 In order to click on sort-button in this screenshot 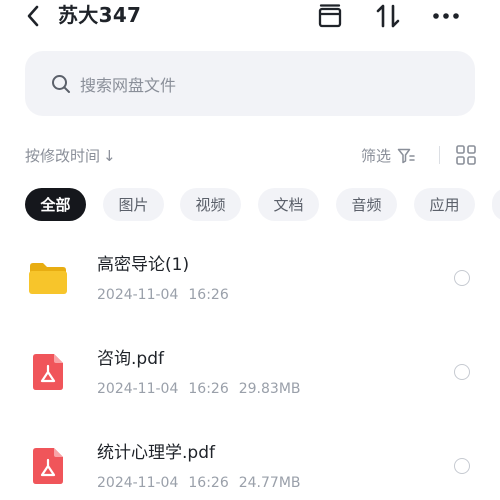, I will do `click(388, 16)`.